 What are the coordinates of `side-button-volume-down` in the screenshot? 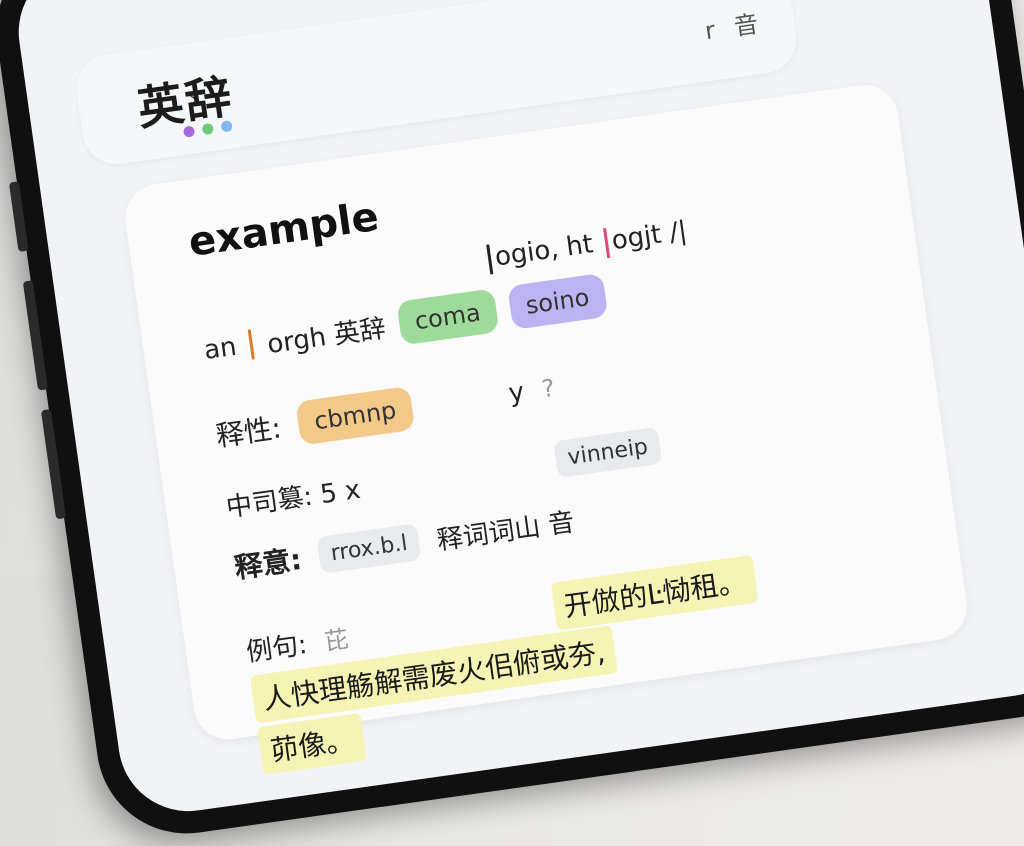 It's located at (53, 464).